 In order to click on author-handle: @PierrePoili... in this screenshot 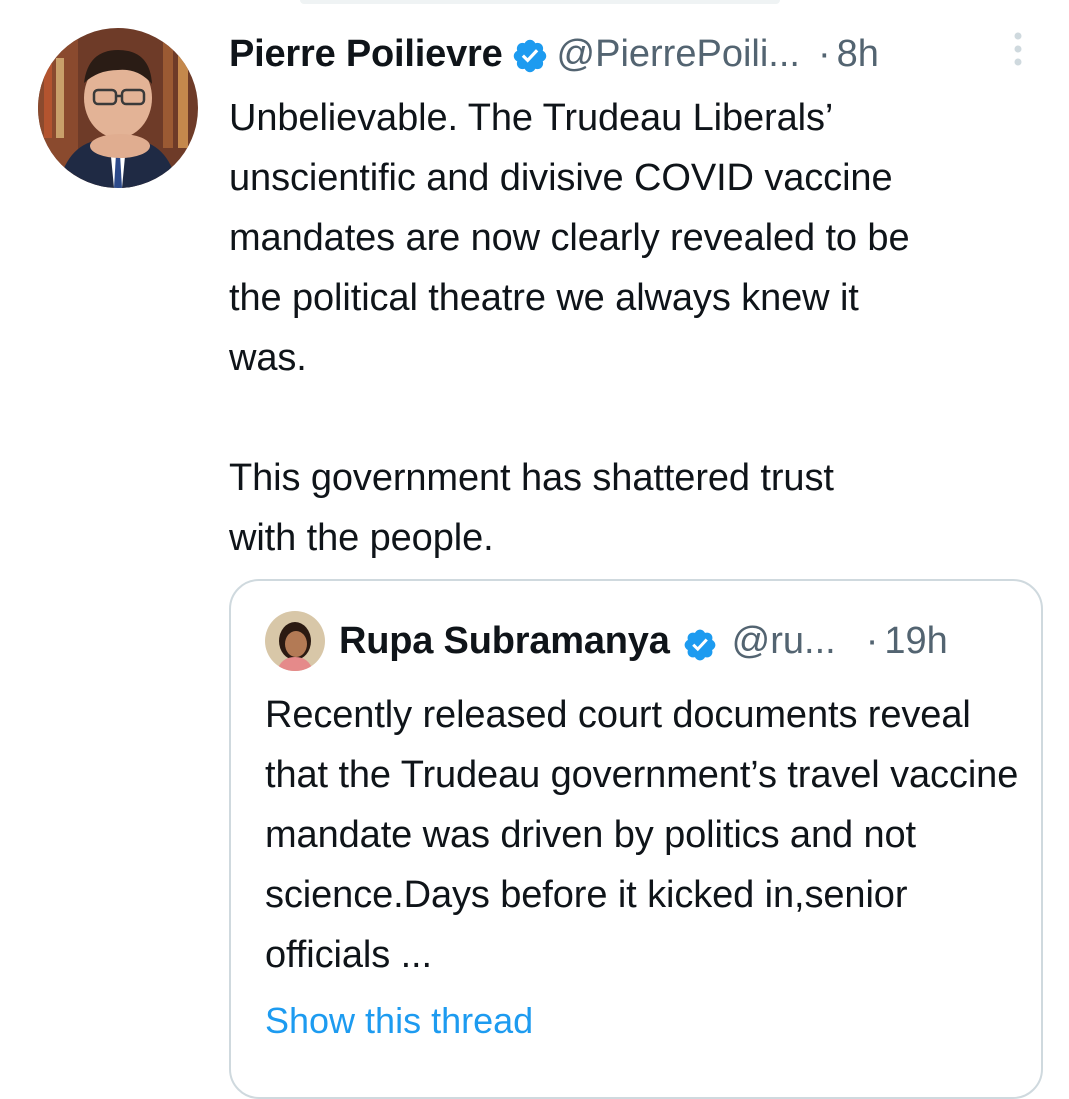, I will do `click(678, 54)`.